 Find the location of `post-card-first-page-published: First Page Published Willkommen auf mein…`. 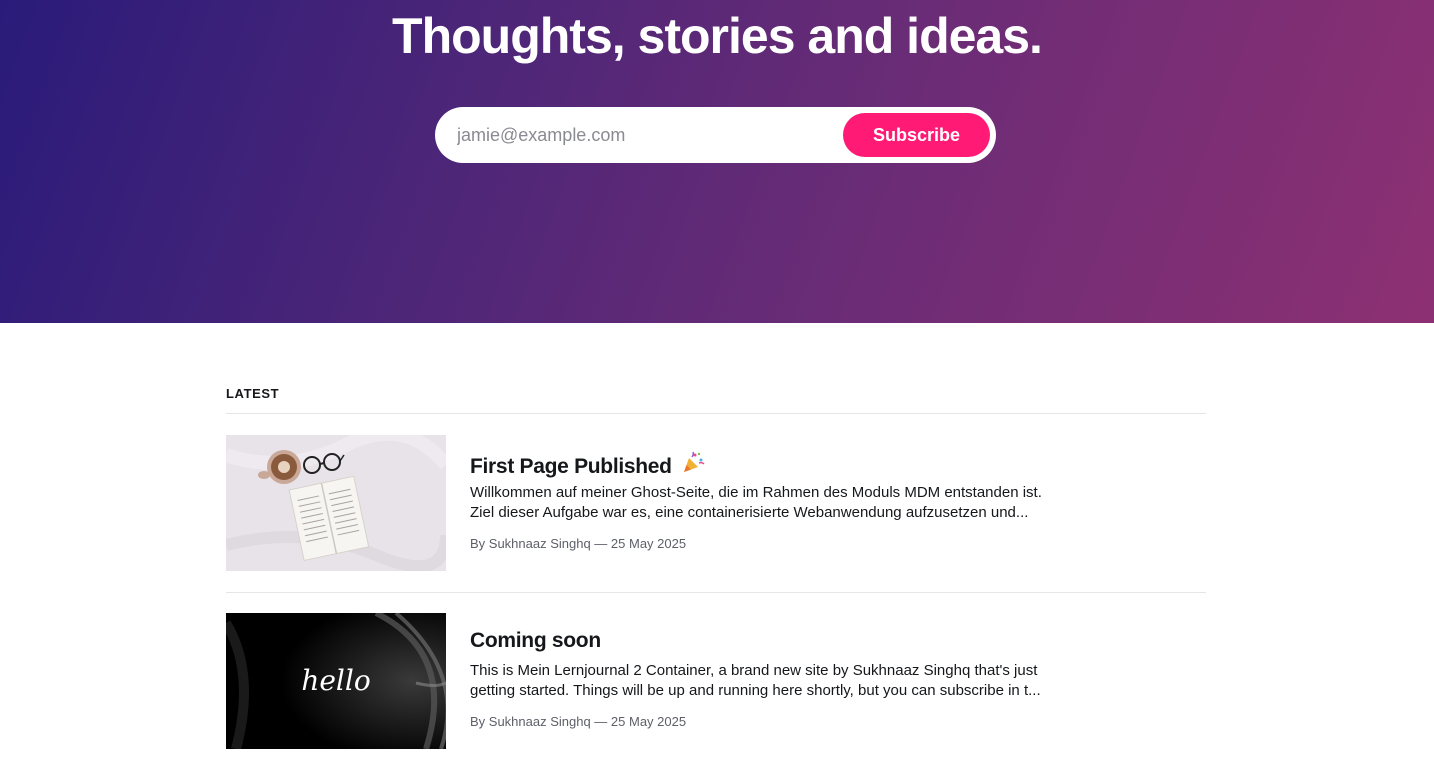

post-card-first-page-published: First Page Published Willkommen auf mein… is located at coordinates (716, 503).